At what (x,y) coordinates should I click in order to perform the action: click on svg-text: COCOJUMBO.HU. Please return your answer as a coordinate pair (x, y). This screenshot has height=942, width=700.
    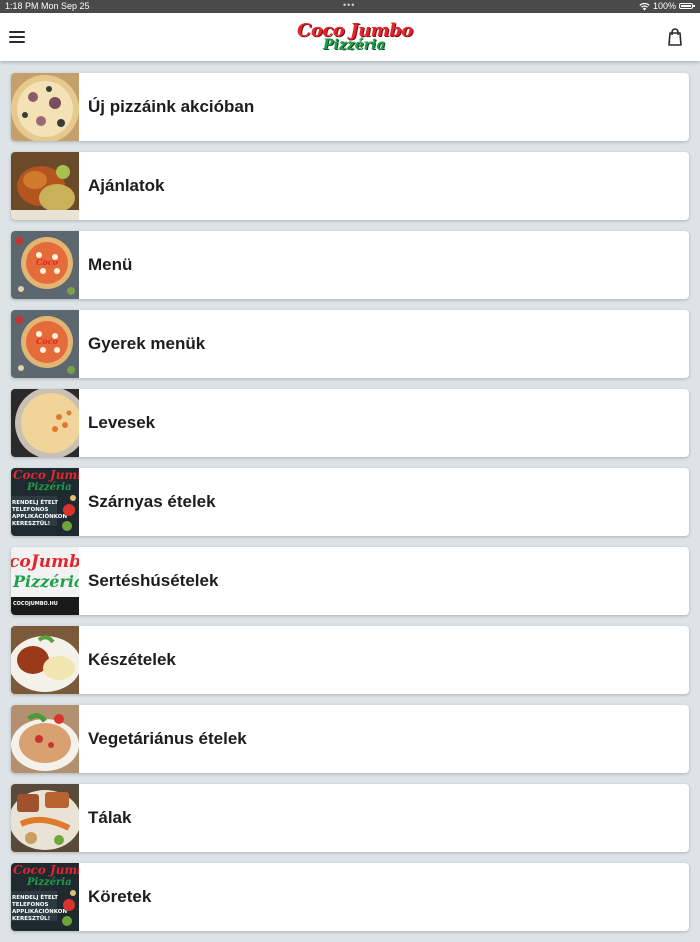
    Looking at the image, I should click on (35, 604).